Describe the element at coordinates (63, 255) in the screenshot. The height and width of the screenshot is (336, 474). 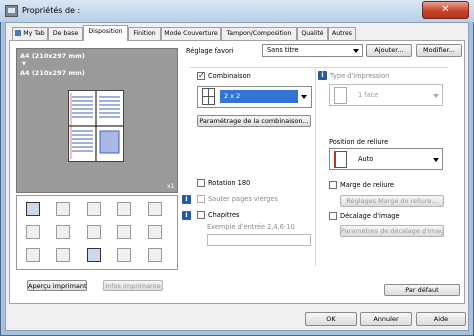
I see `toner-view-icon` at that location.